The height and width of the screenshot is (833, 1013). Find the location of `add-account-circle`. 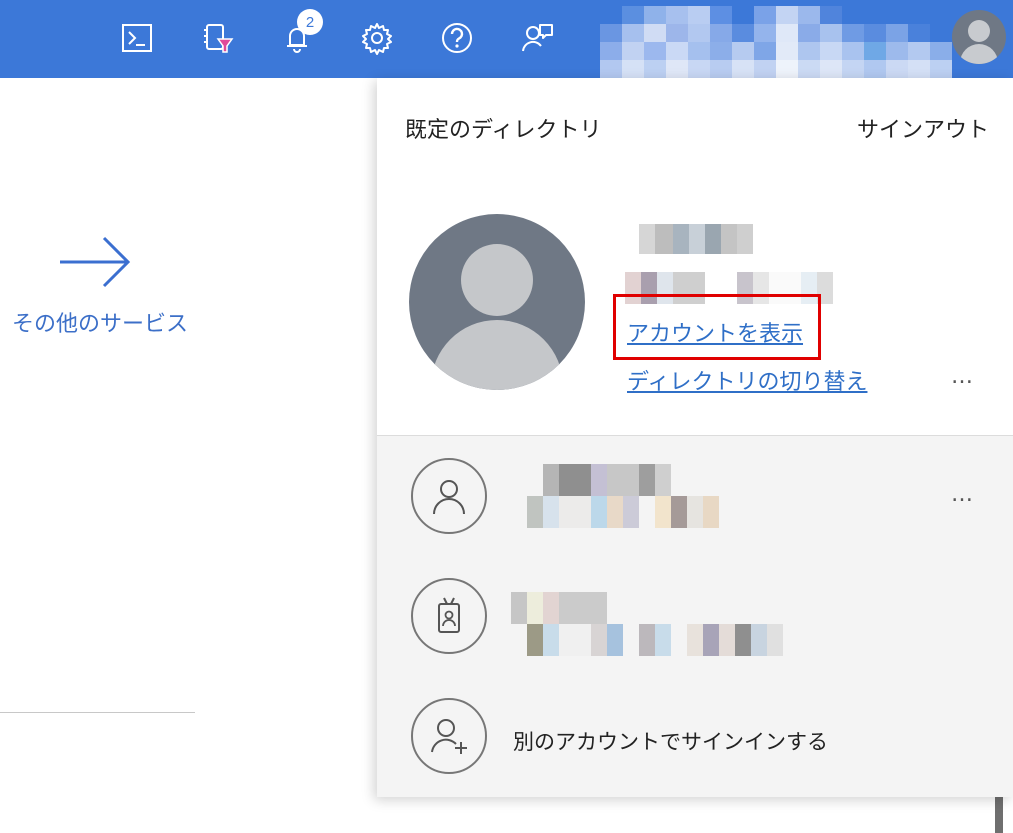

add-account-circle is located at coordinates (449, 736).